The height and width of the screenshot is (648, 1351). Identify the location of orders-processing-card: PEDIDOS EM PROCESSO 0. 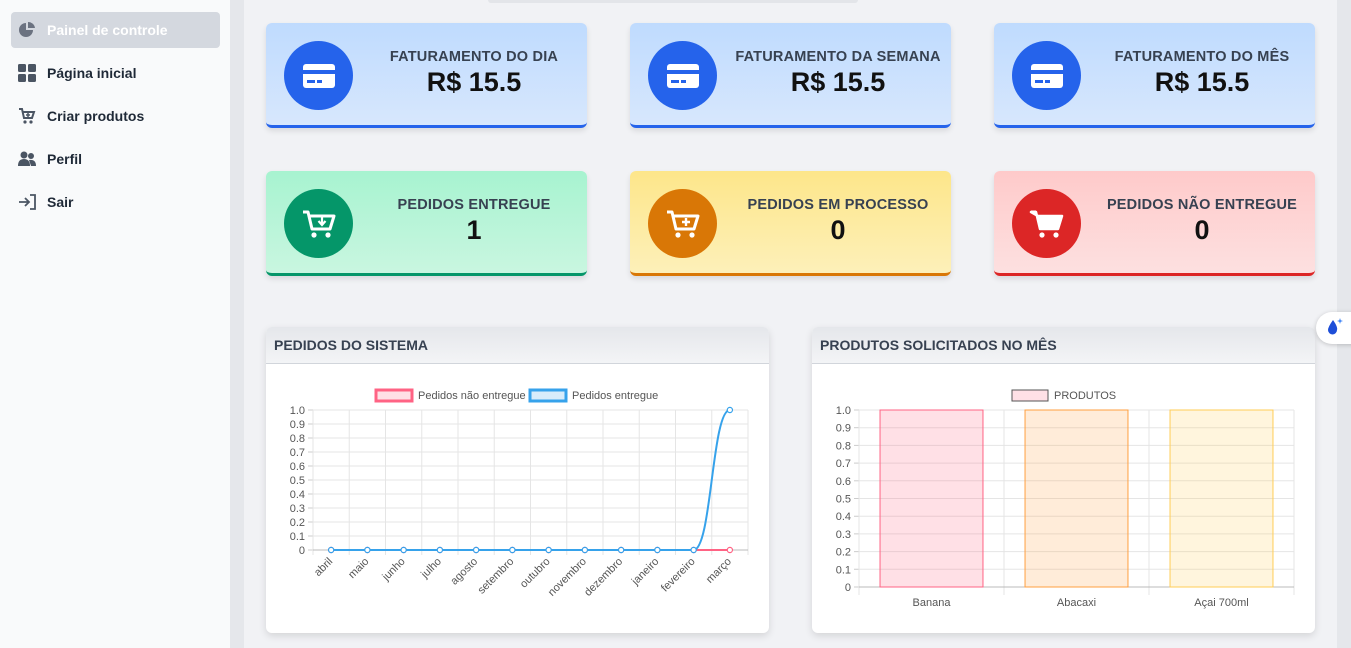
(790, 223).